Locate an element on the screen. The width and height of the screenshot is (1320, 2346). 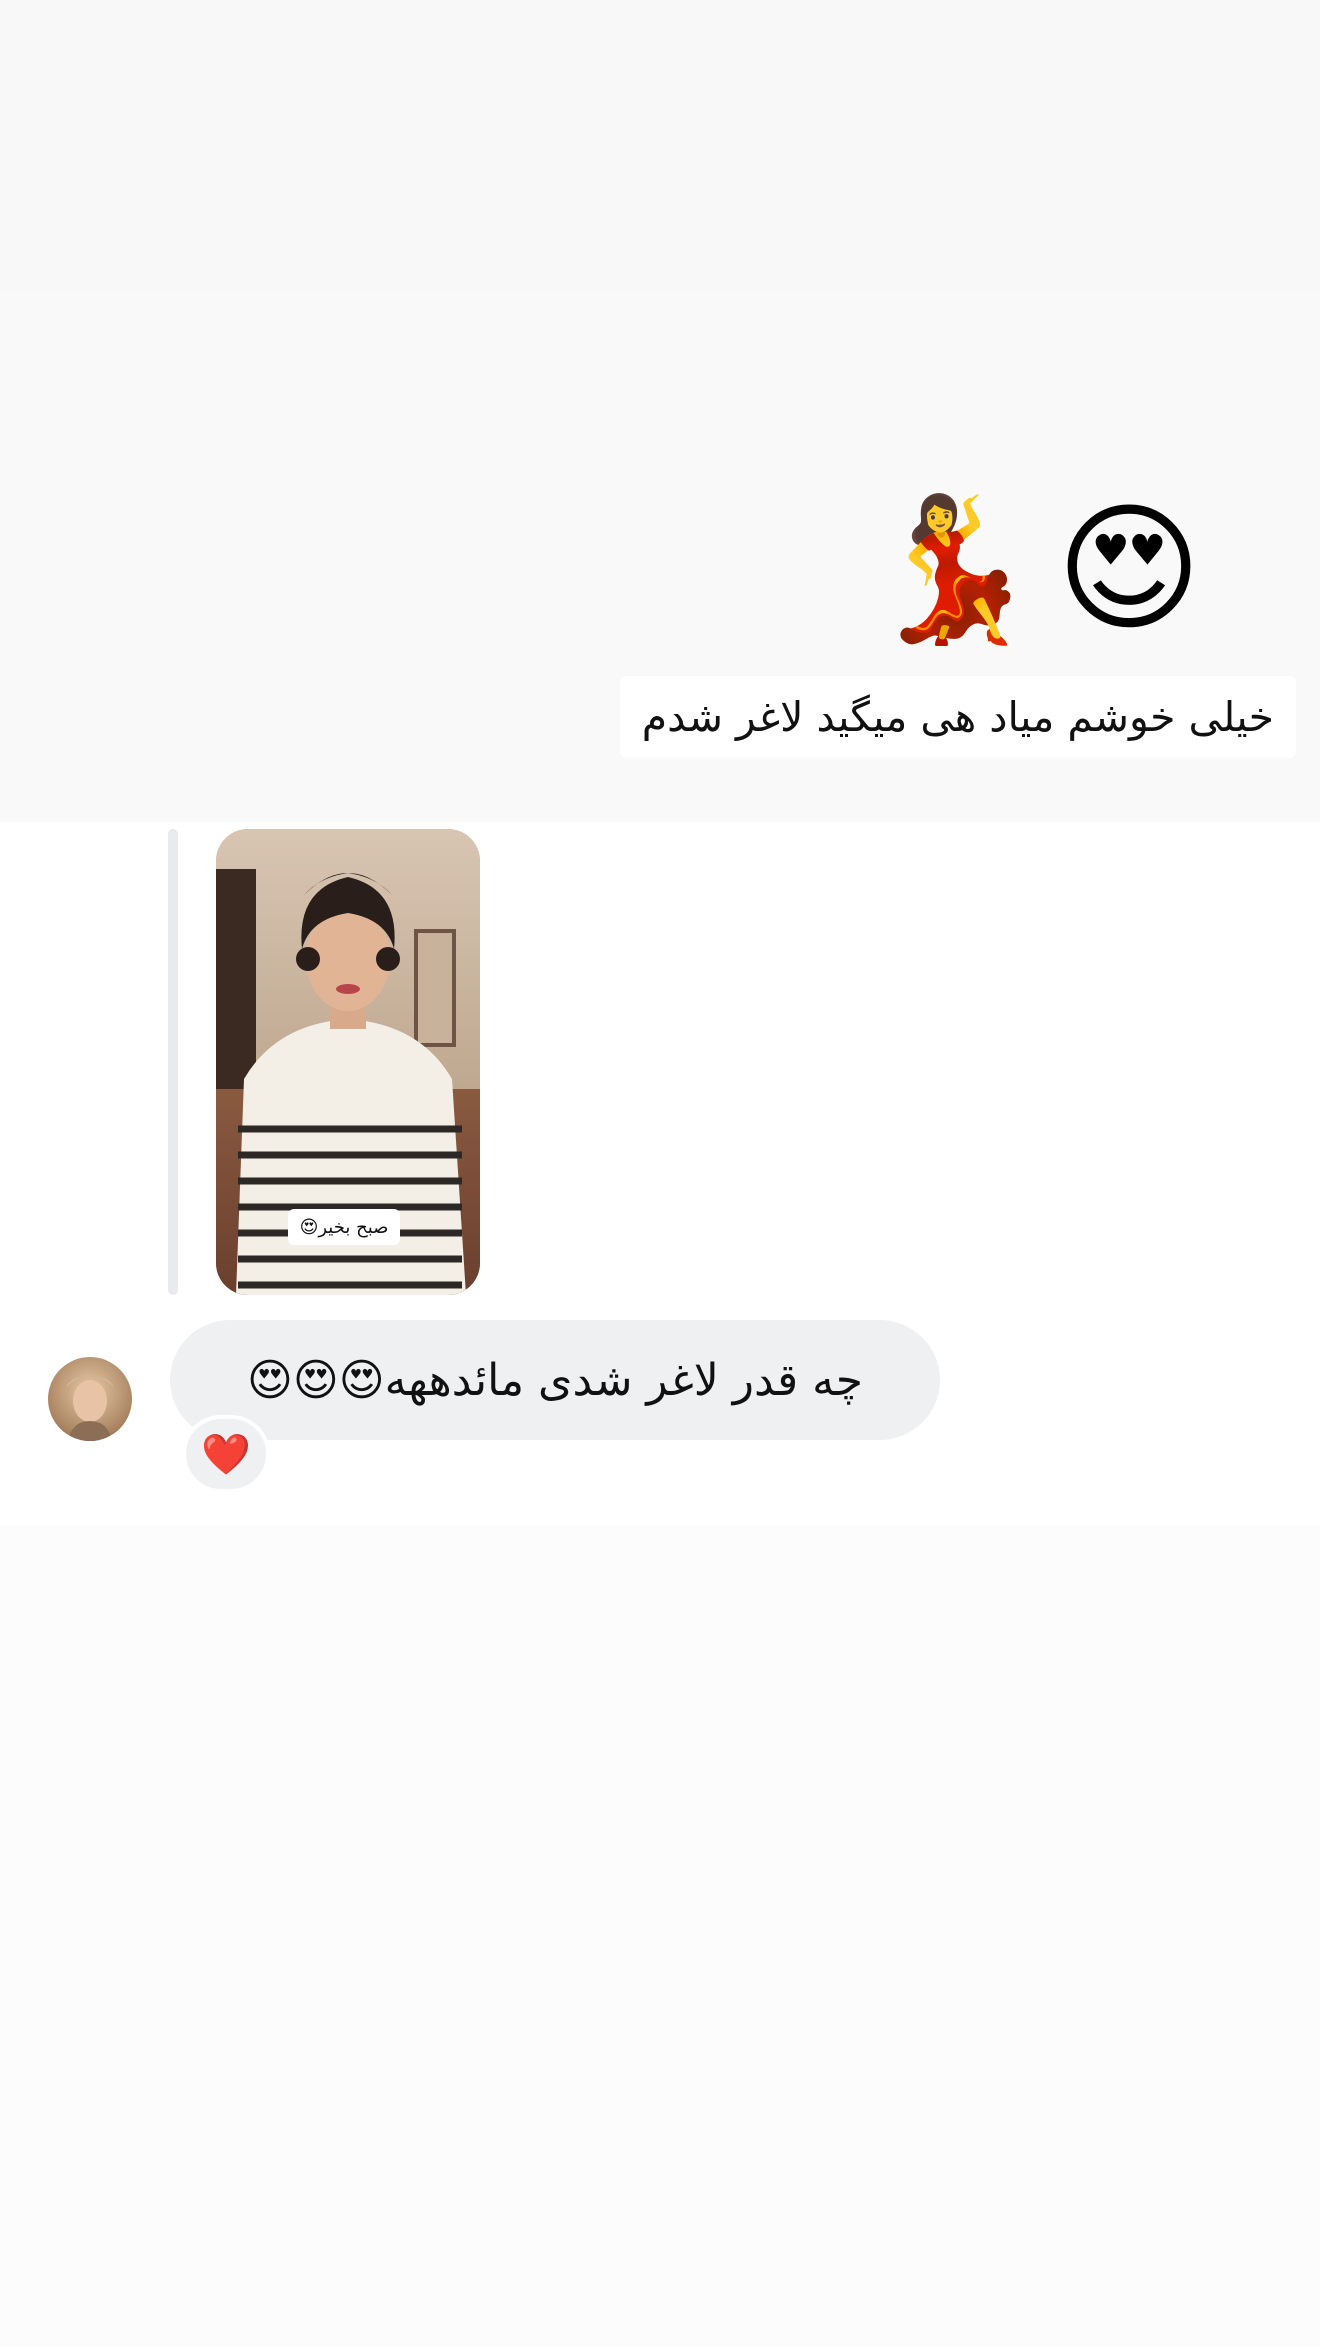
story-caption: خیلی خوشم میاد هی میگید لاغر شدم is located at coordinates (957, 717).